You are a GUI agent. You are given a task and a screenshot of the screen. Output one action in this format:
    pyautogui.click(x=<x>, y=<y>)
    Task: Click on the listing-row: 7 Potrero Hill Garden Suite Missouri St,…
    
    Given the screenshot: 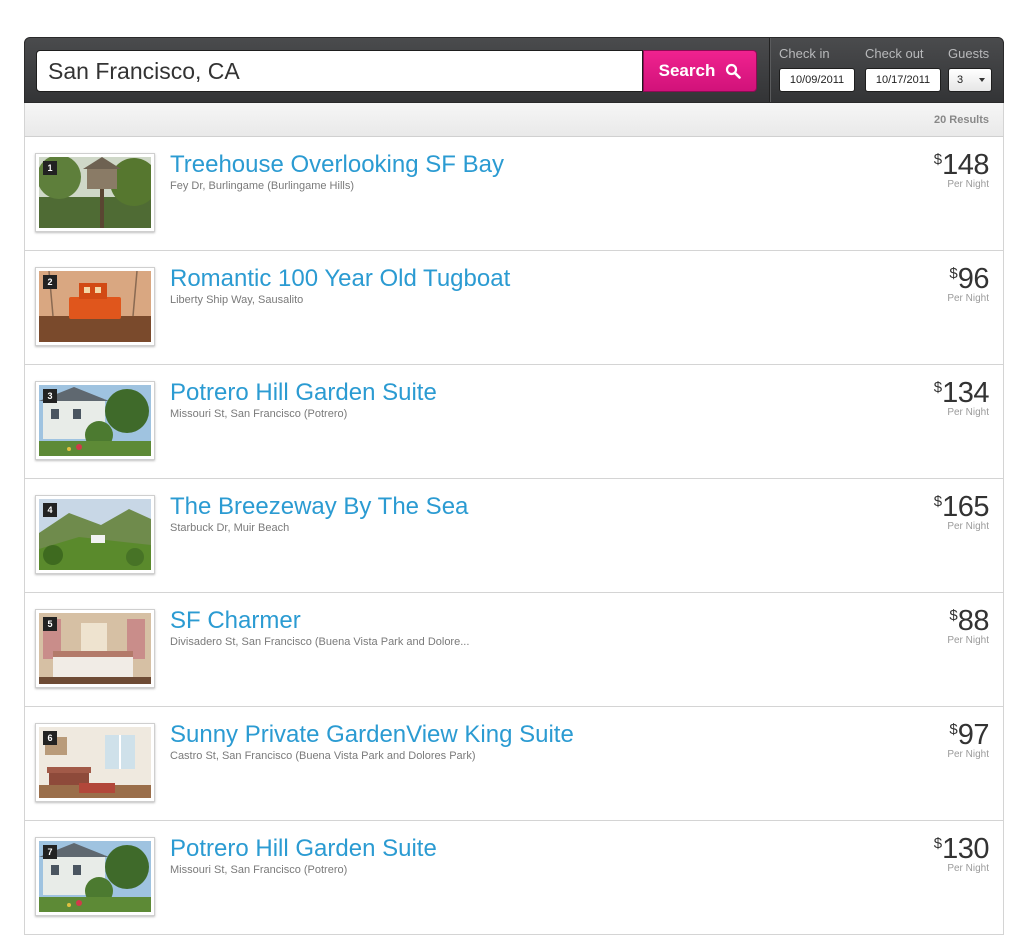 What is the action you would take?
    pyautogui.click(x=514, y=878)
    